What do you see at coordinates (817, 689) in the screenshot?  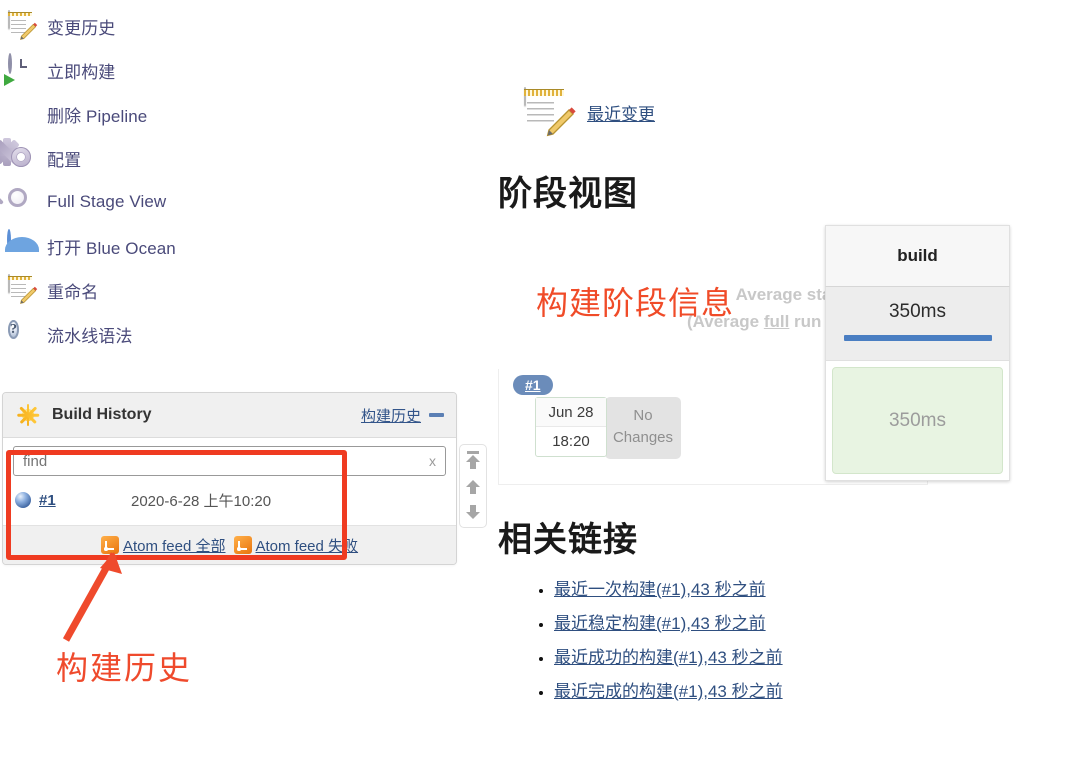 I see `list-item: 最近完成的构建(#1),43 秒之前` at bounding box center [817, 689].